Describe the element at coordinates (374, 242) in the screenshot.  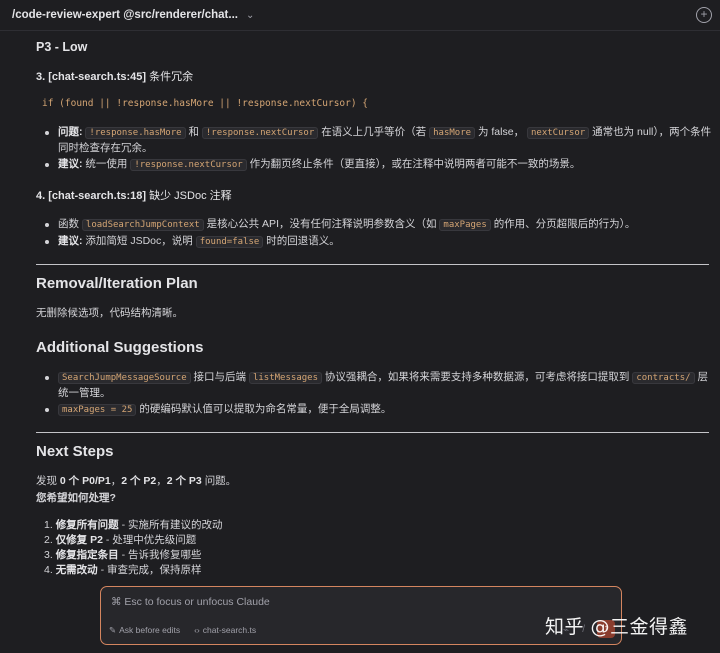
I see `list-item: 建议: 添加简短 JSDoc，说明 found=false 时的回退语义。` at that location.